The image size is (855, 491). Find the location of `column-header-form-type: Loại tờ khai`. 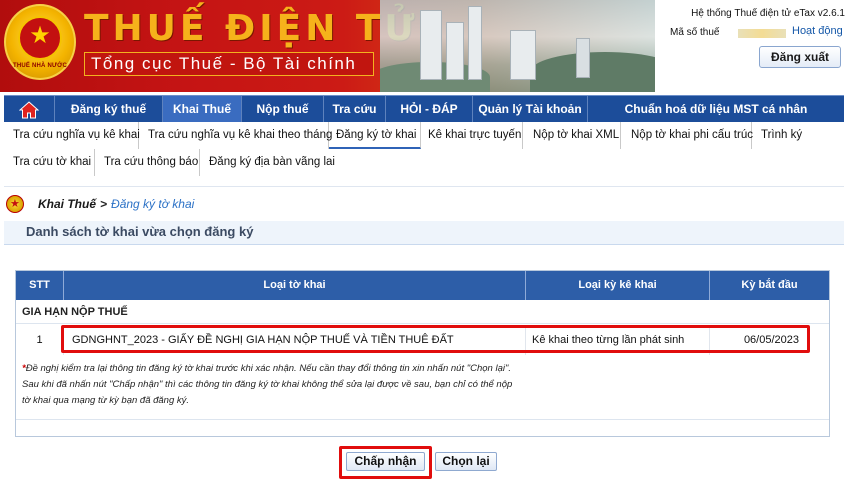

column-header-form-type: Loại tờ khai is located at coordinates (295, 285).